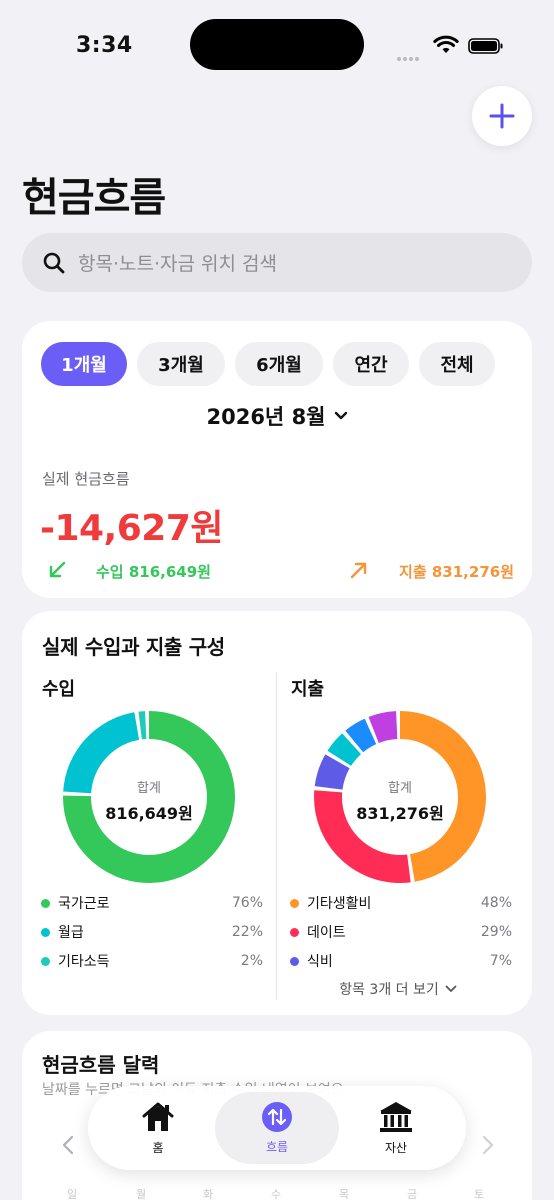 Image resolution: width=554 pixels, height=1200 pixels. What do you see at coordinates (54, 262) in the screenshot?
I see `search-icon` at bounding box center [54, 262].